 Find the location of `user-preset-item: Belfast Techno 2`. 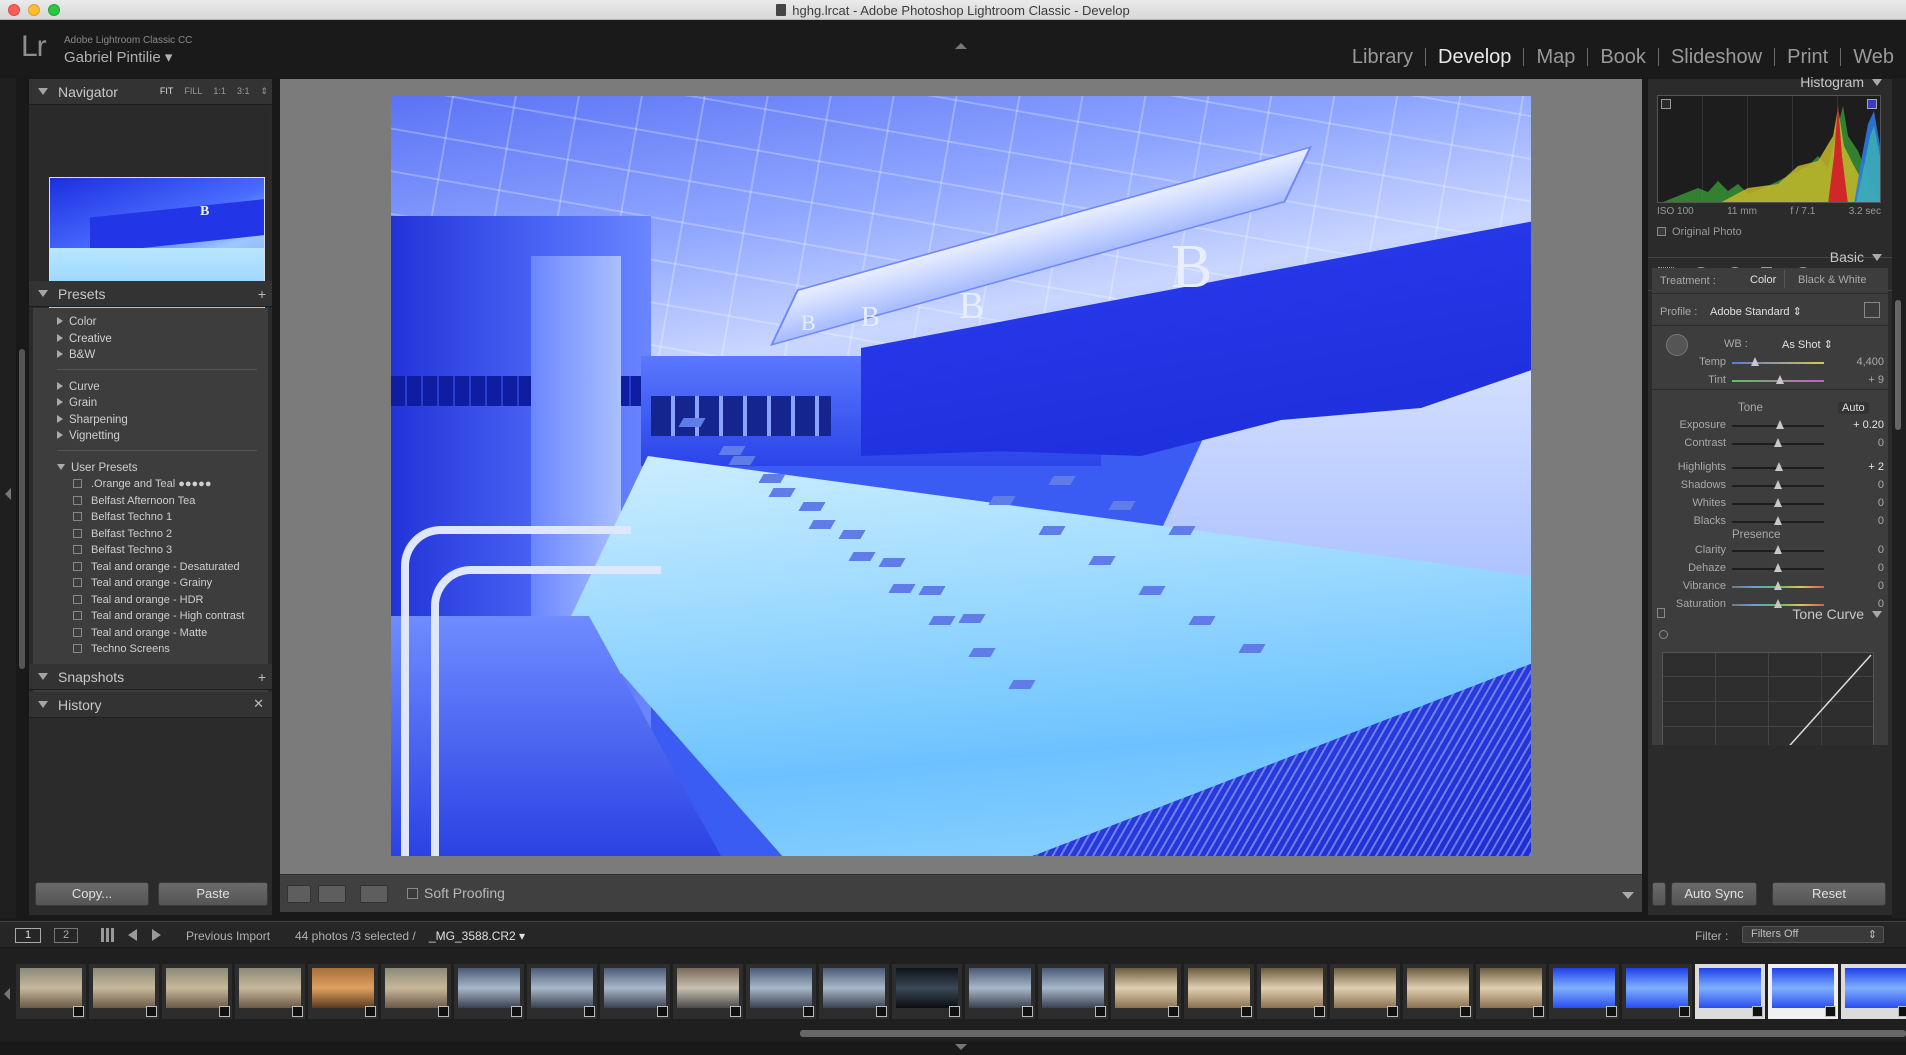

user-preset-item: Belfast Techno 2 is located at coordinates (122, 534).